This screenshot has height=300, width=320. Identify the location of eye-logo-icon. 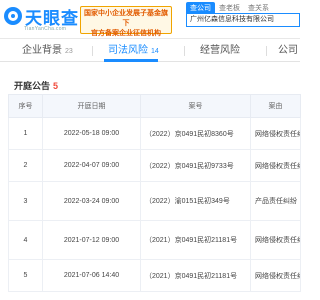
(13, 16).